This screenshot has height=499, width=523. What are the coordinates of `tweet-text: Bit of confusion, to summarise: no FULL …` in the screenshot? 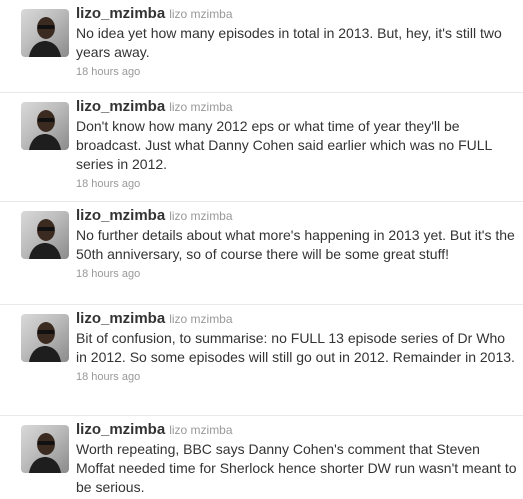 It's located at (295, 347).